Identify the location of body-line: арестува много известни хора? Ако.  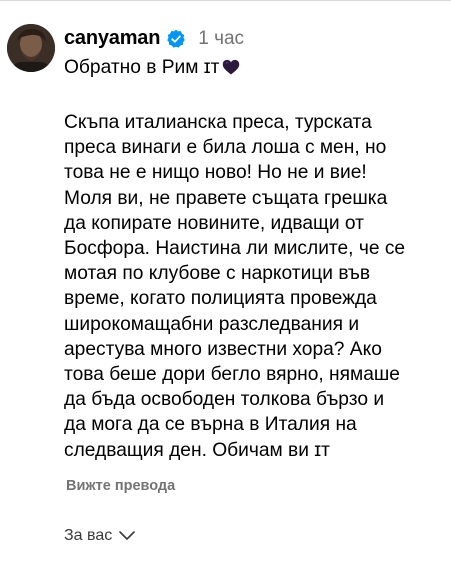
(223, 349).